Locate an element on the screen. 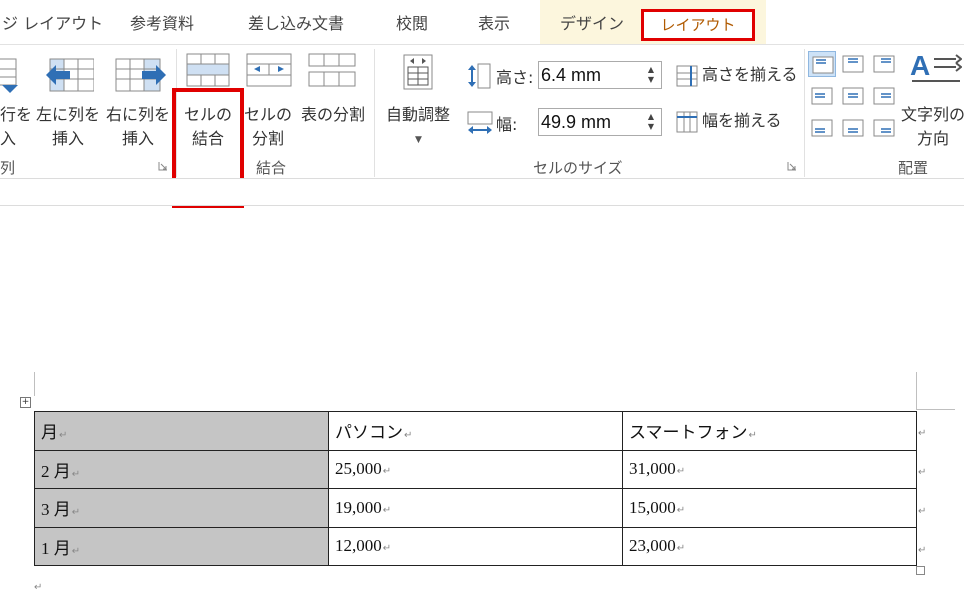  table-cell: 2 月↵ is located at coordinates (181, 469).